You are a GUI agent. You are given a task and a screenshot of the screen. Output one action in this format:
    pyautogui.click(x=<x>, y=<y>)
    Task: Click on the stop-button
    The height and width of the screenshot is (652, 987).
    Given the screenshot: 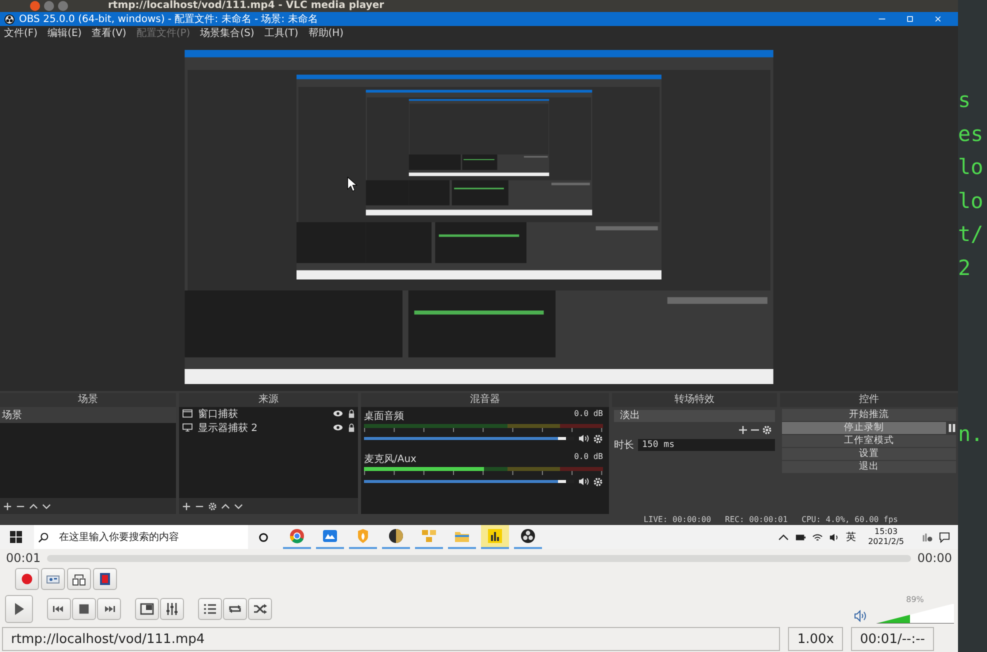 What is the action you would take?
    pyautogui.click(x=84, y=609)
    